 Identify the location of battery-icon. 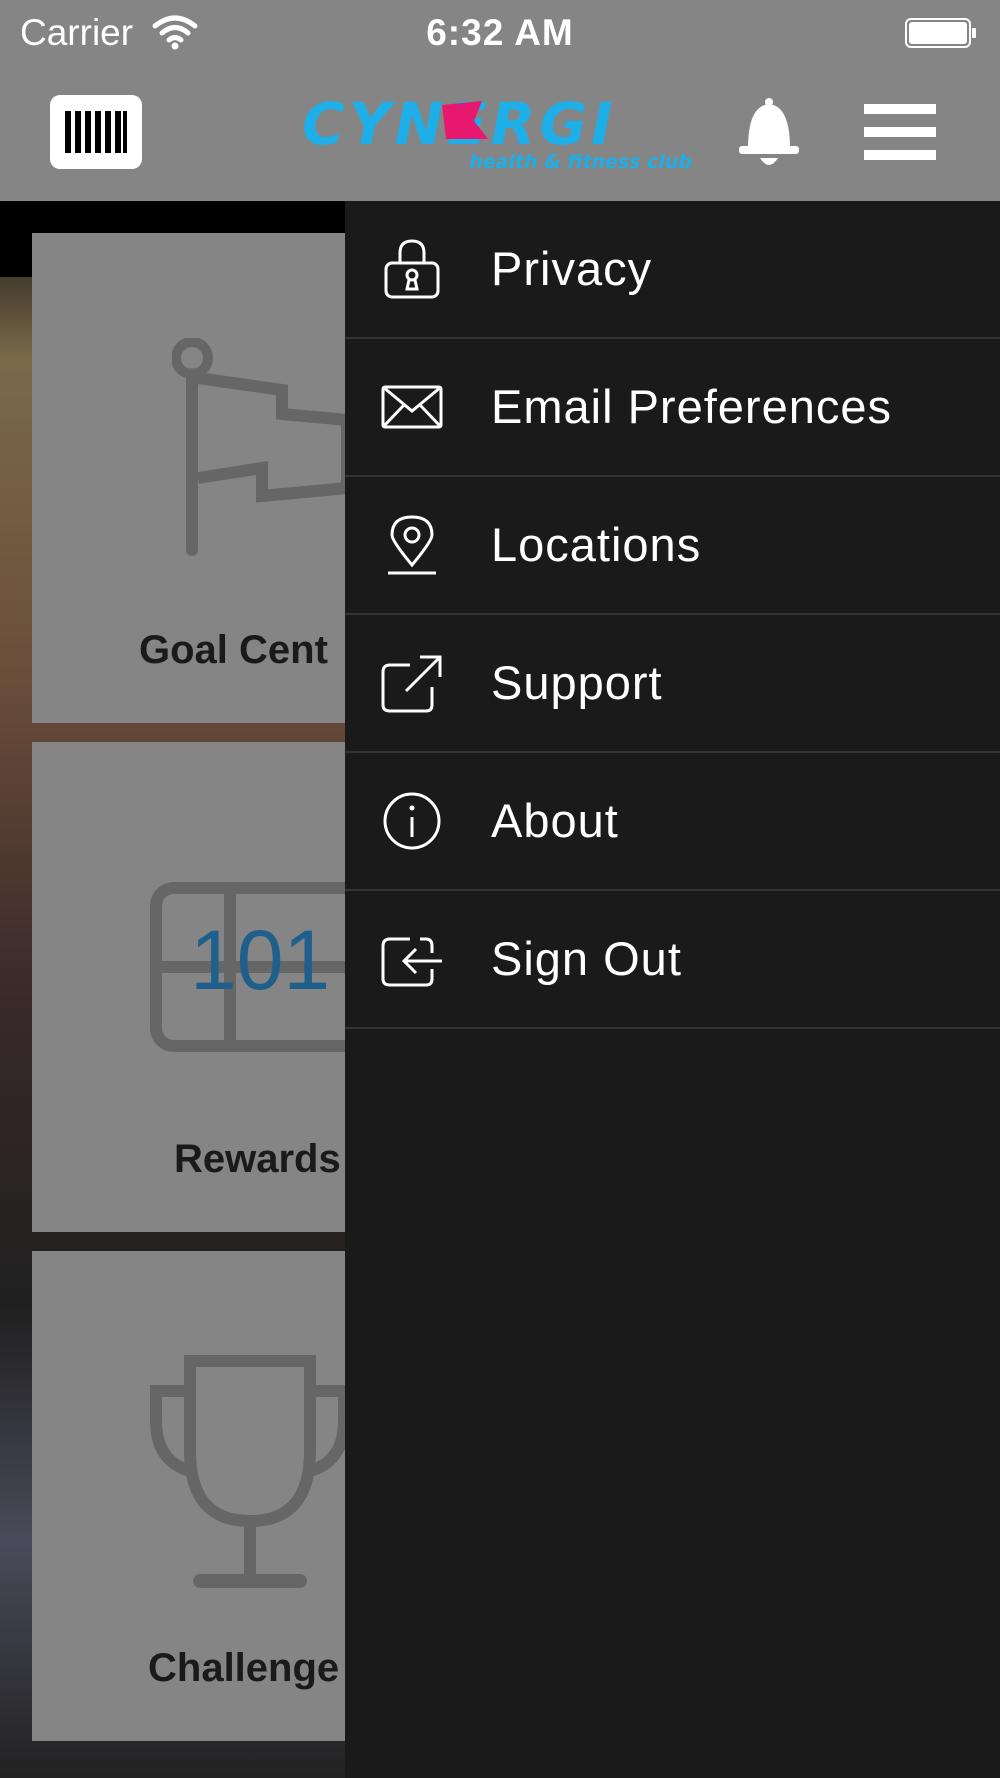
(940, 33).